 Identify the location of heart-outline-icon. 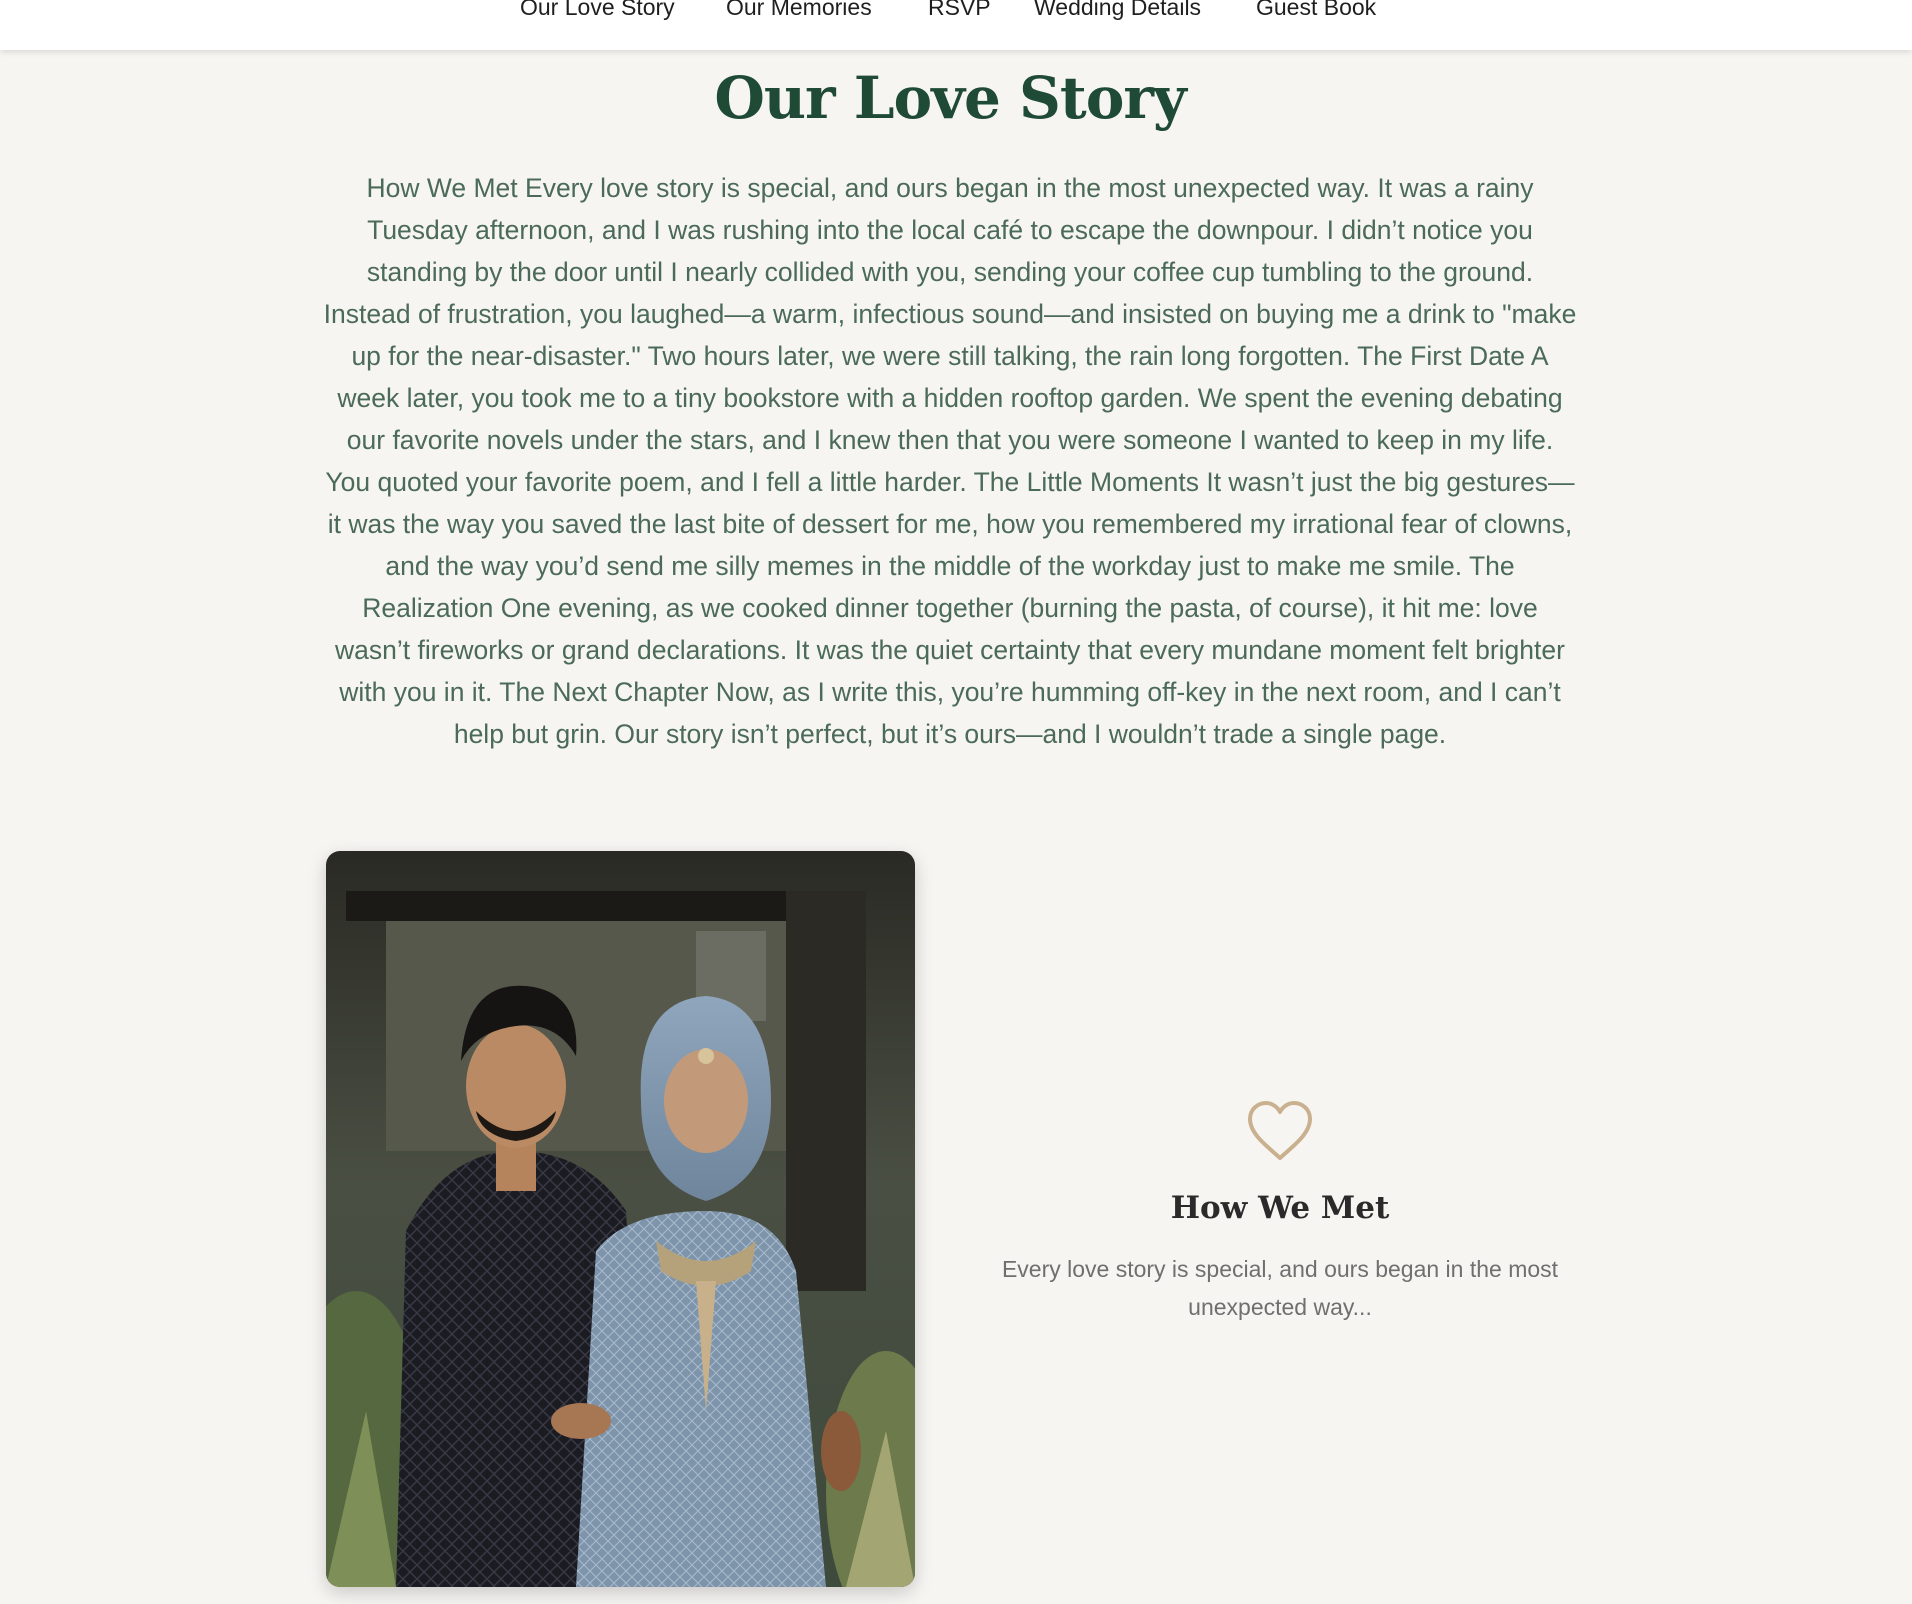
(1280, 1130).